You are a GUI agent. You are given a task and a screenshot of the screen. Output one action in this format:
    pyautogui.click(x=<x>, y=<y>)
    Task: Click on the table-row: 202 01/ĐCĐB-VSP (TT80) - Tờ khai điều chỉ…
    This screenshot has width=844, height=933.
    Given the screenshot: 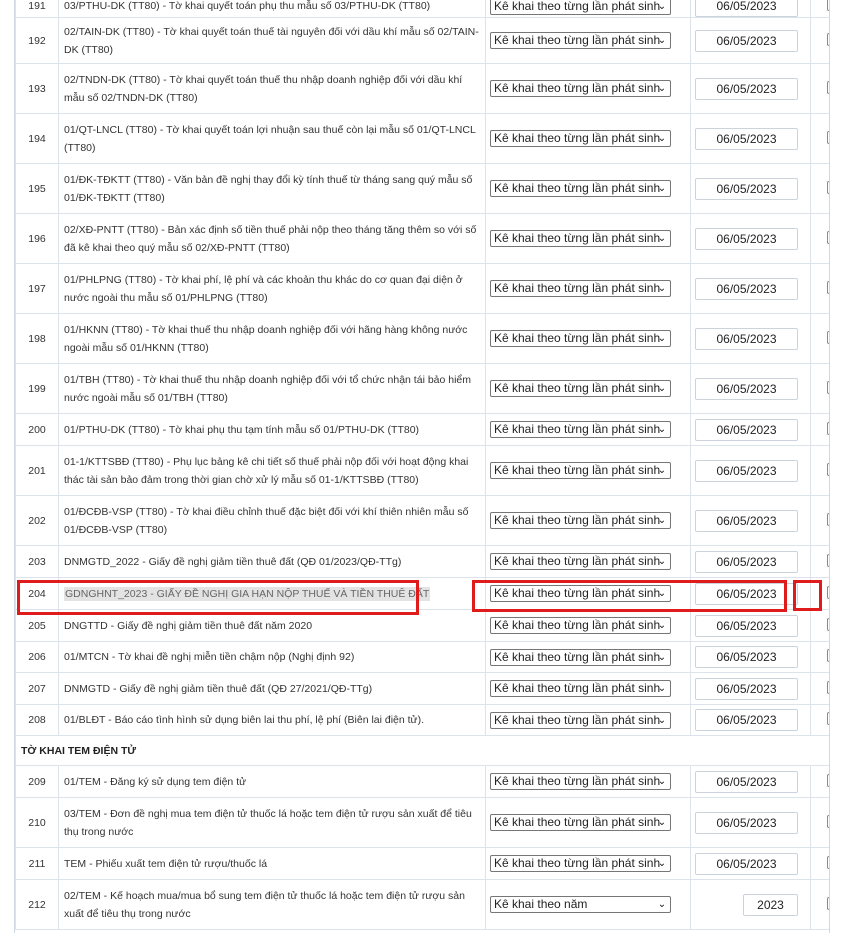 What is the action you would take?
    pyautogui.click(x=422, y=520)
    